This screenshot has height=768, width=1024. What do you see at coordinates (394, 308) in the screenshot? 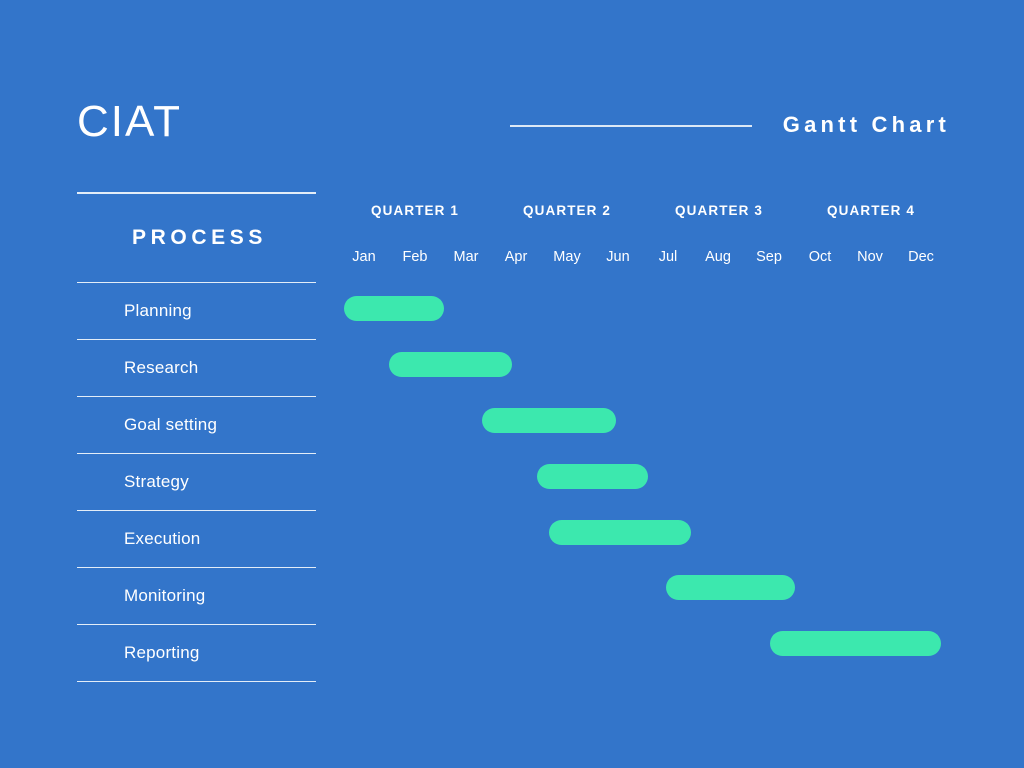
I see `gantt-bar-planning` at bounding box center [394, 308].